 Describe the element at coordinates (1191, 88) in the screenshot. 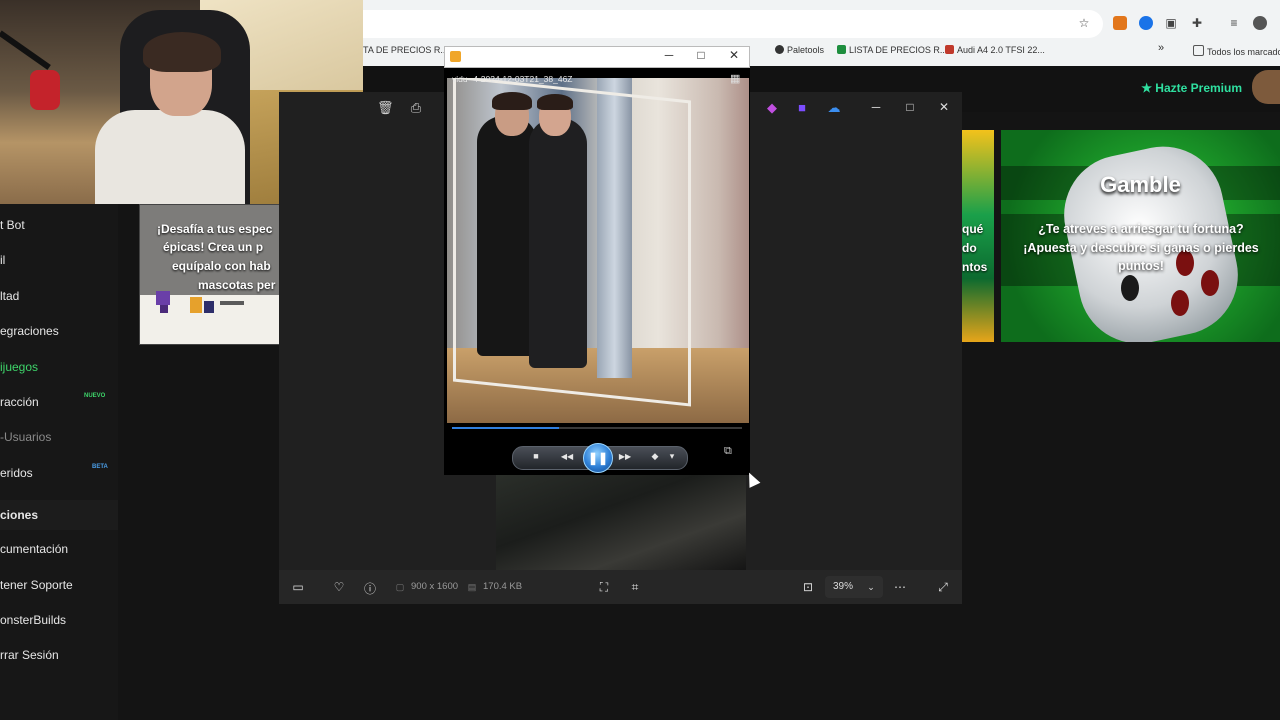

I see `premium-link: ★ Hazte Premium` at that location.